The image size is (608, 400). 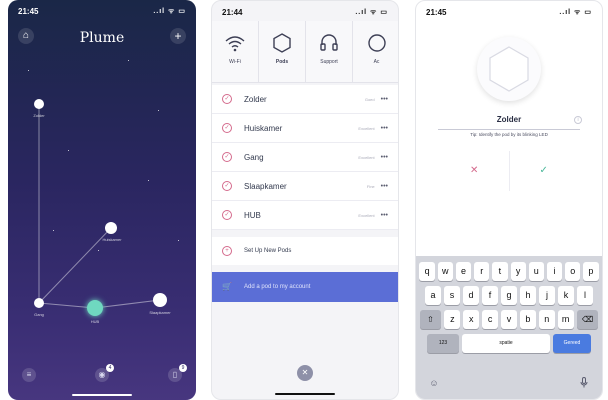 I want to click on close-icon: ✕, so click(x=305, y=373).